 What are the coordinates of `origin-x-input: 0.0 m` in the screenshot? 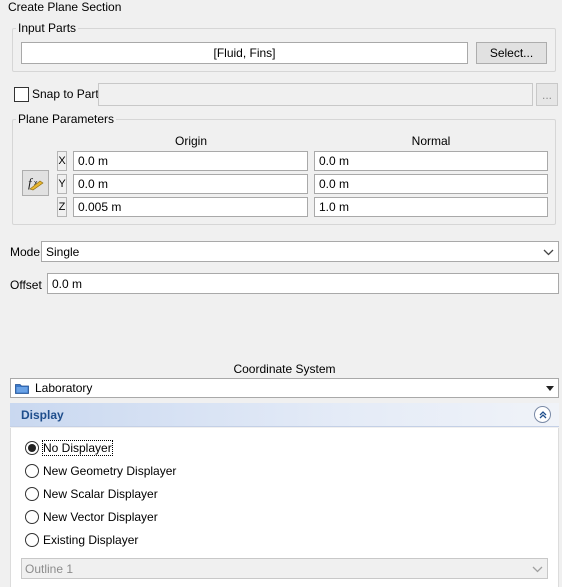 It's located at (190, 161).